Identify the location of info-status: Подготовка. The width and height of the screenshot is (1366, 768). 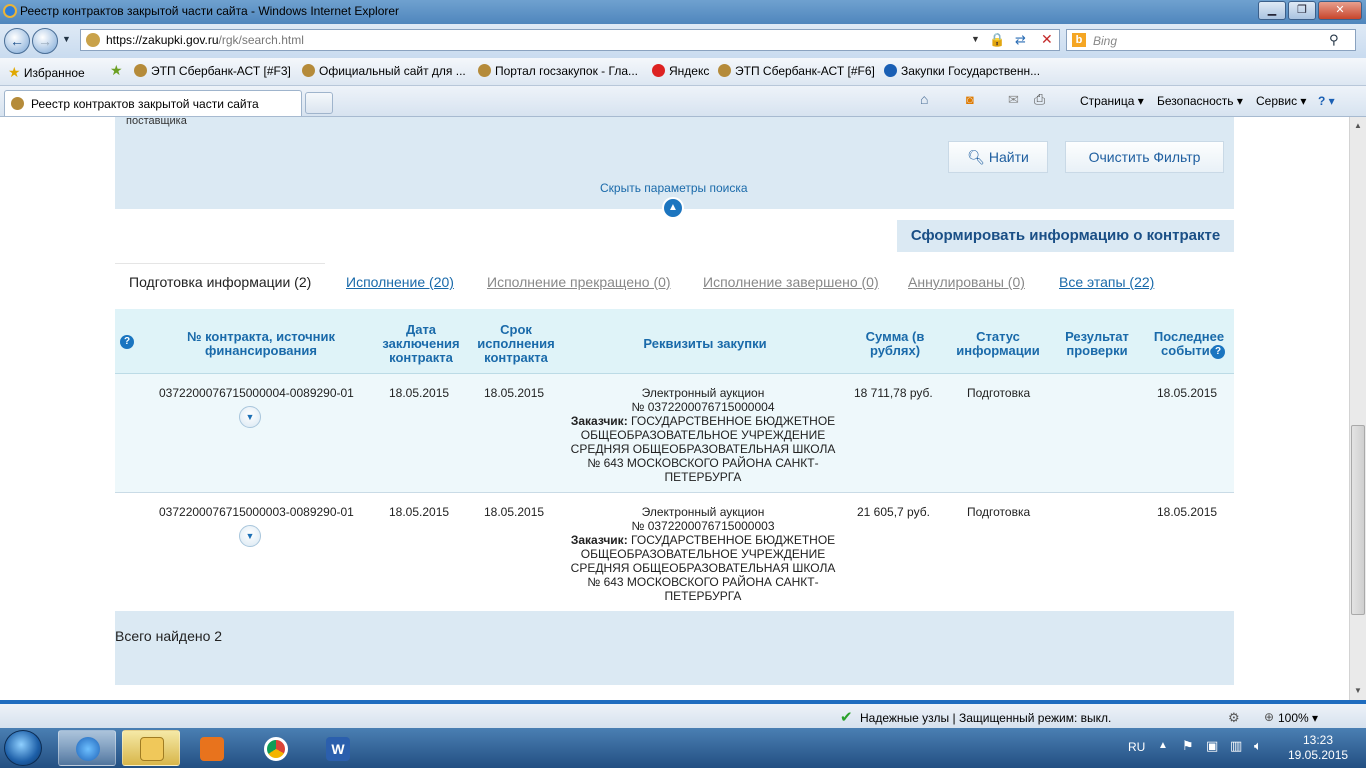
(999, 512).